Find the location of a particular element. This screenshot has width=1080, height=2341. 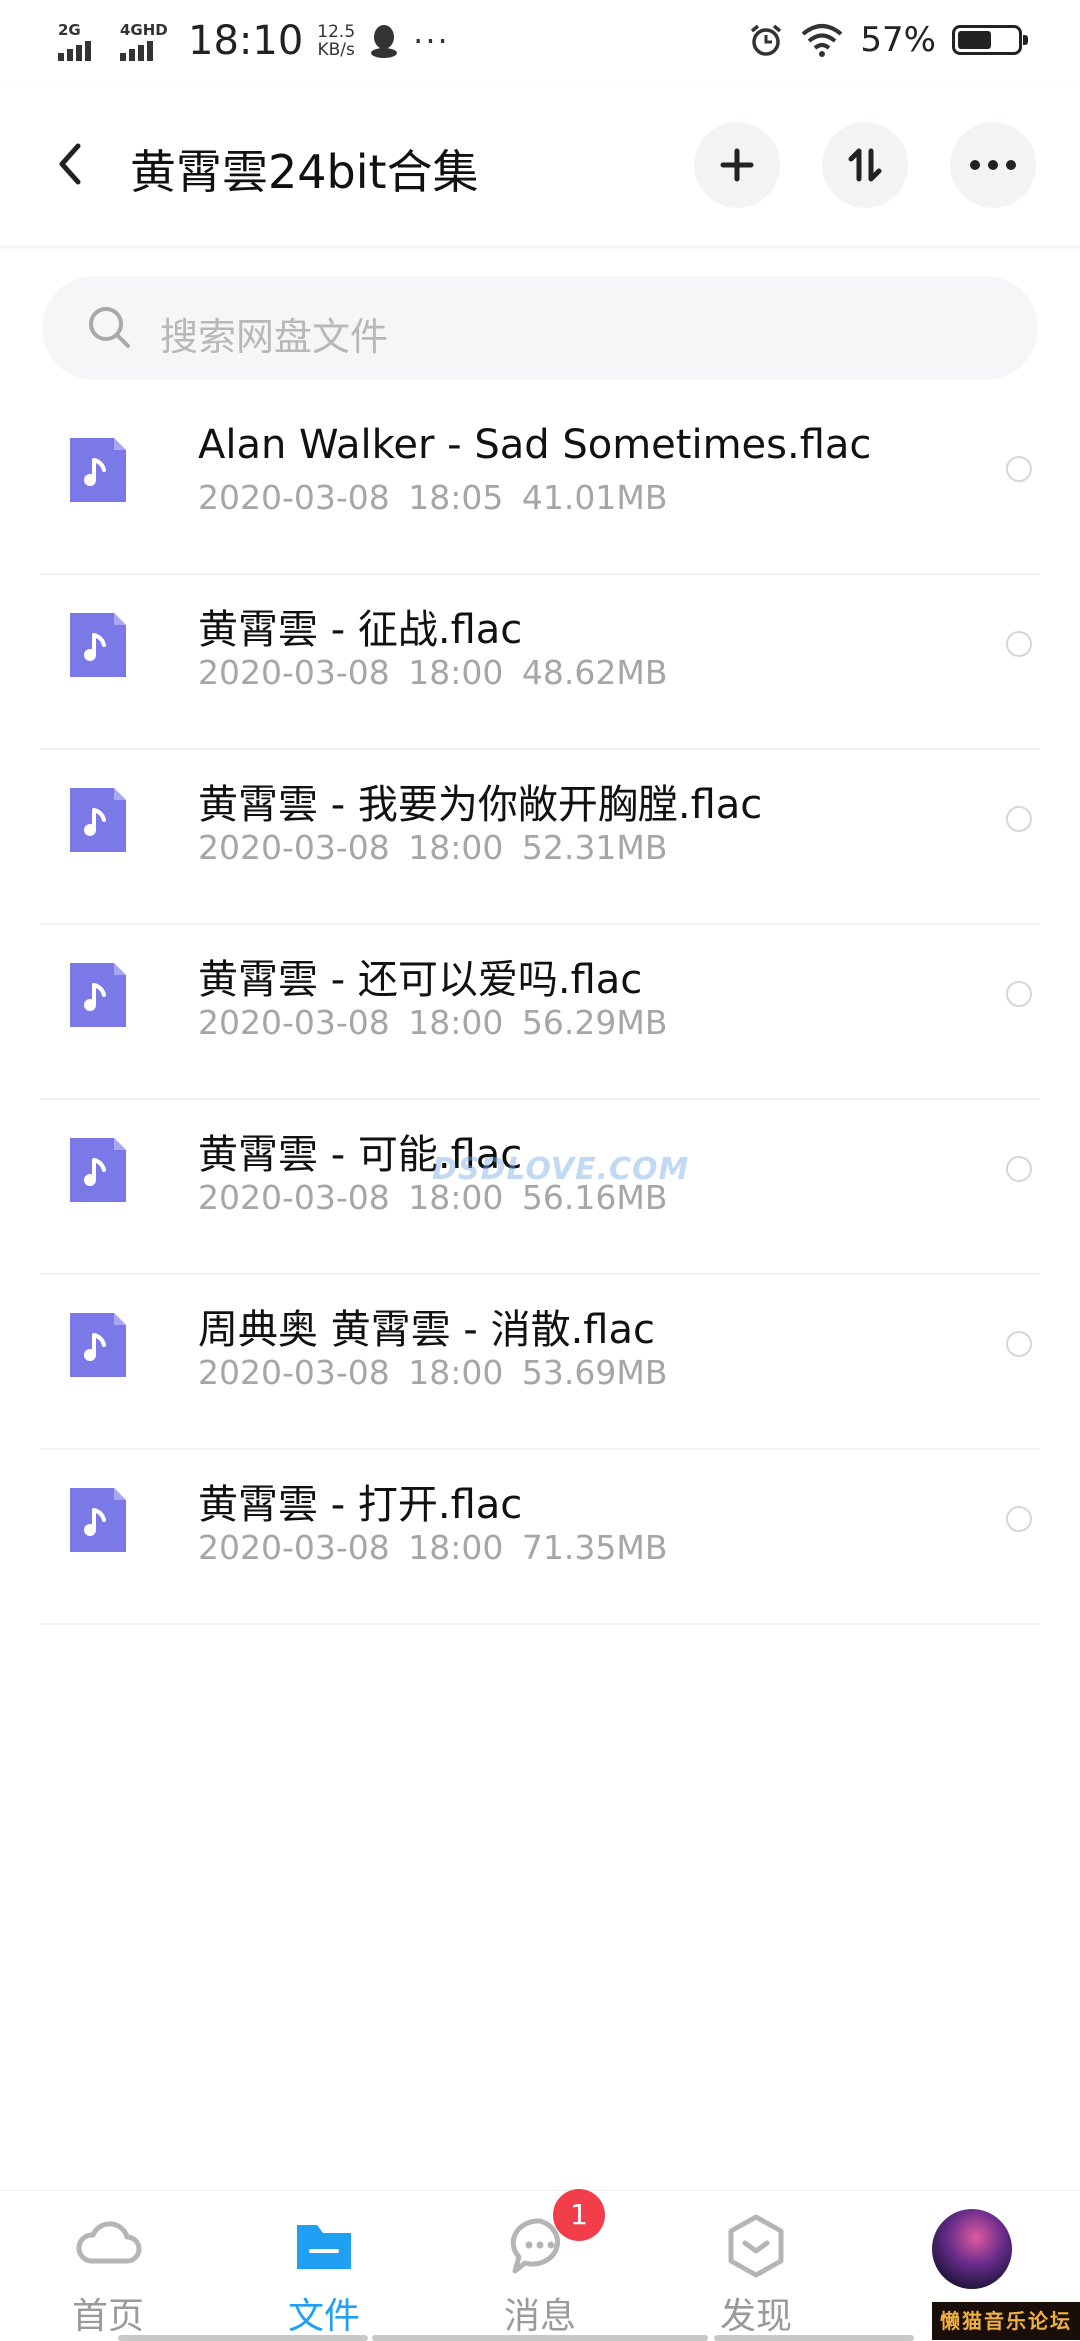

sim1-label: 2G is located at coordinates (69, 30).